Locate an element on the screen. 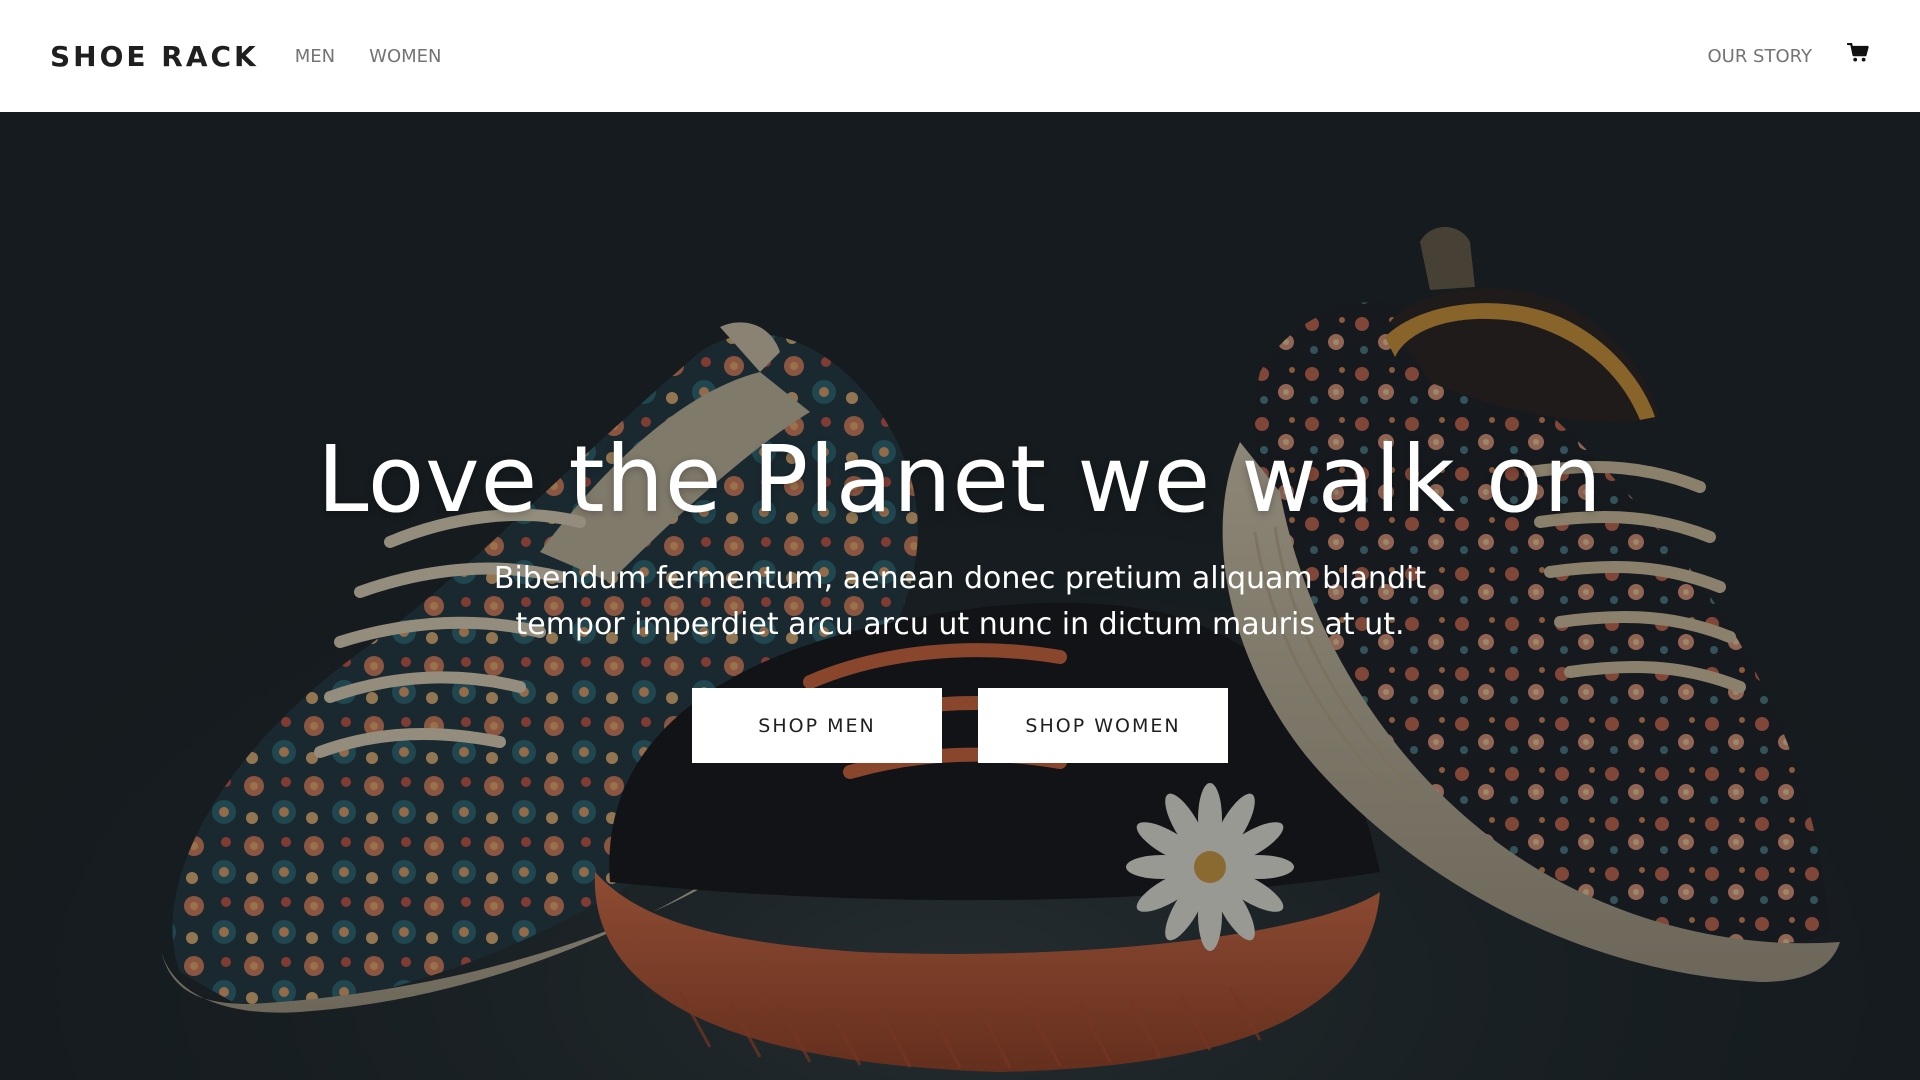 The height and width of the screenshot is (1080, 1920). hero-title: Love the Planet we walk on is located at coordinates (960, 479).